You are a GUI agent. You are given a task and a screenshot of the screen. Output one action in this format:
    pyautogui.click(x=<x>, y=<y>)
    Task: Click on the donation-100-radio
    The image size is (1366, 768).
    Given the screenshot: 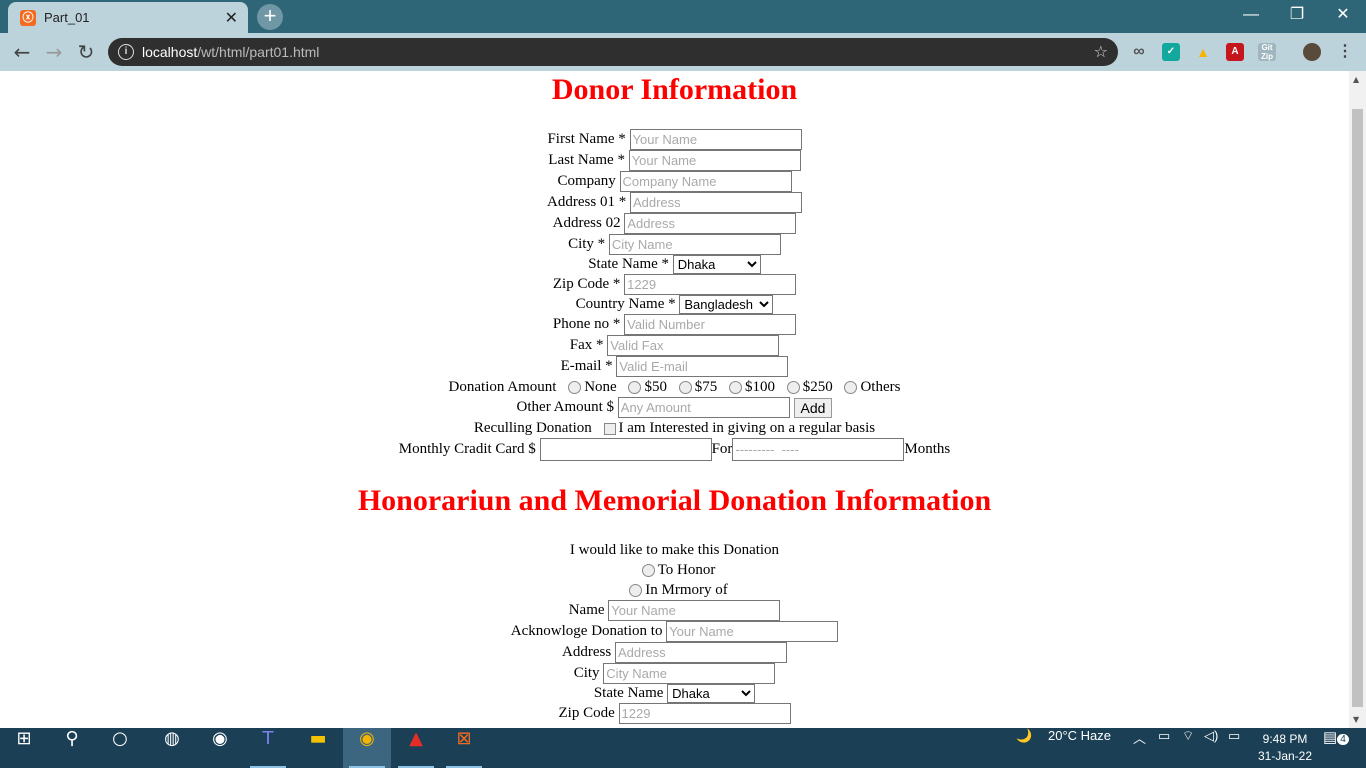 What is the action you would take?
    pyautogui.click(x=735, y=388)
    